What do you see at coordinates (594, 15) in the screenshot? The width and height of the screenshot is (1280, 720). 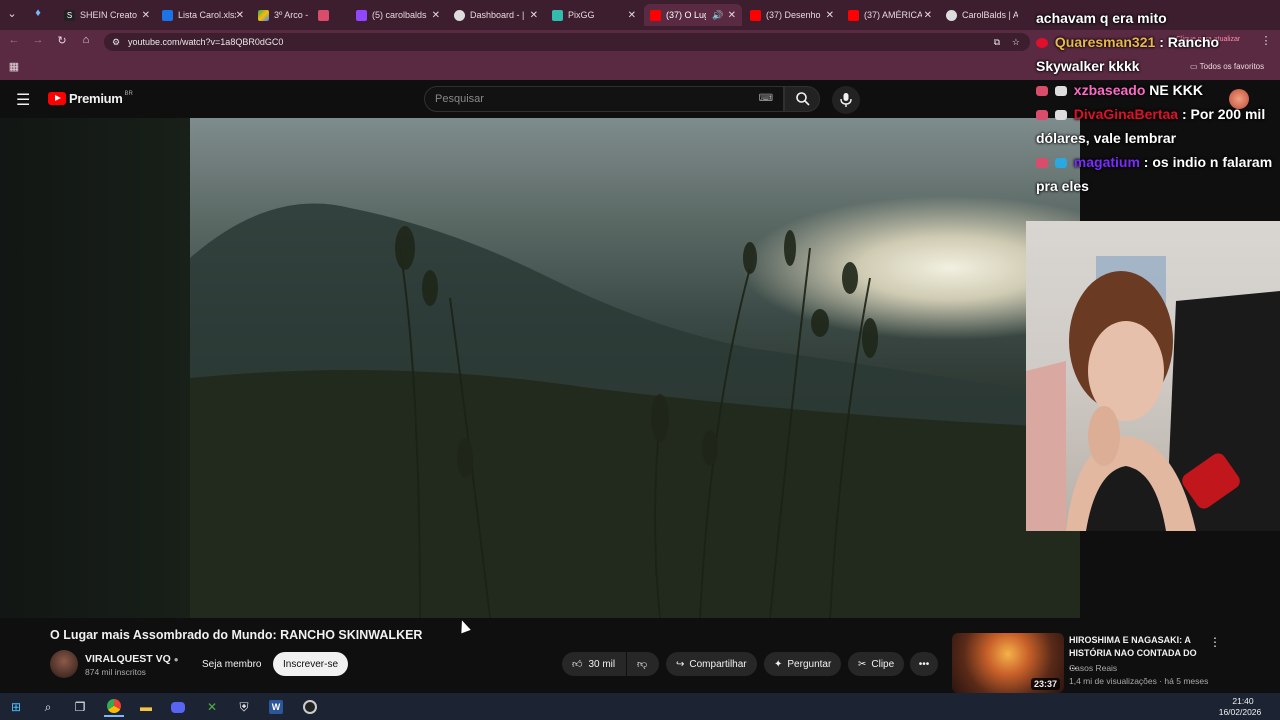 I see `tab-pixgg: PixGG ✕` at bounding box center [594, 15].